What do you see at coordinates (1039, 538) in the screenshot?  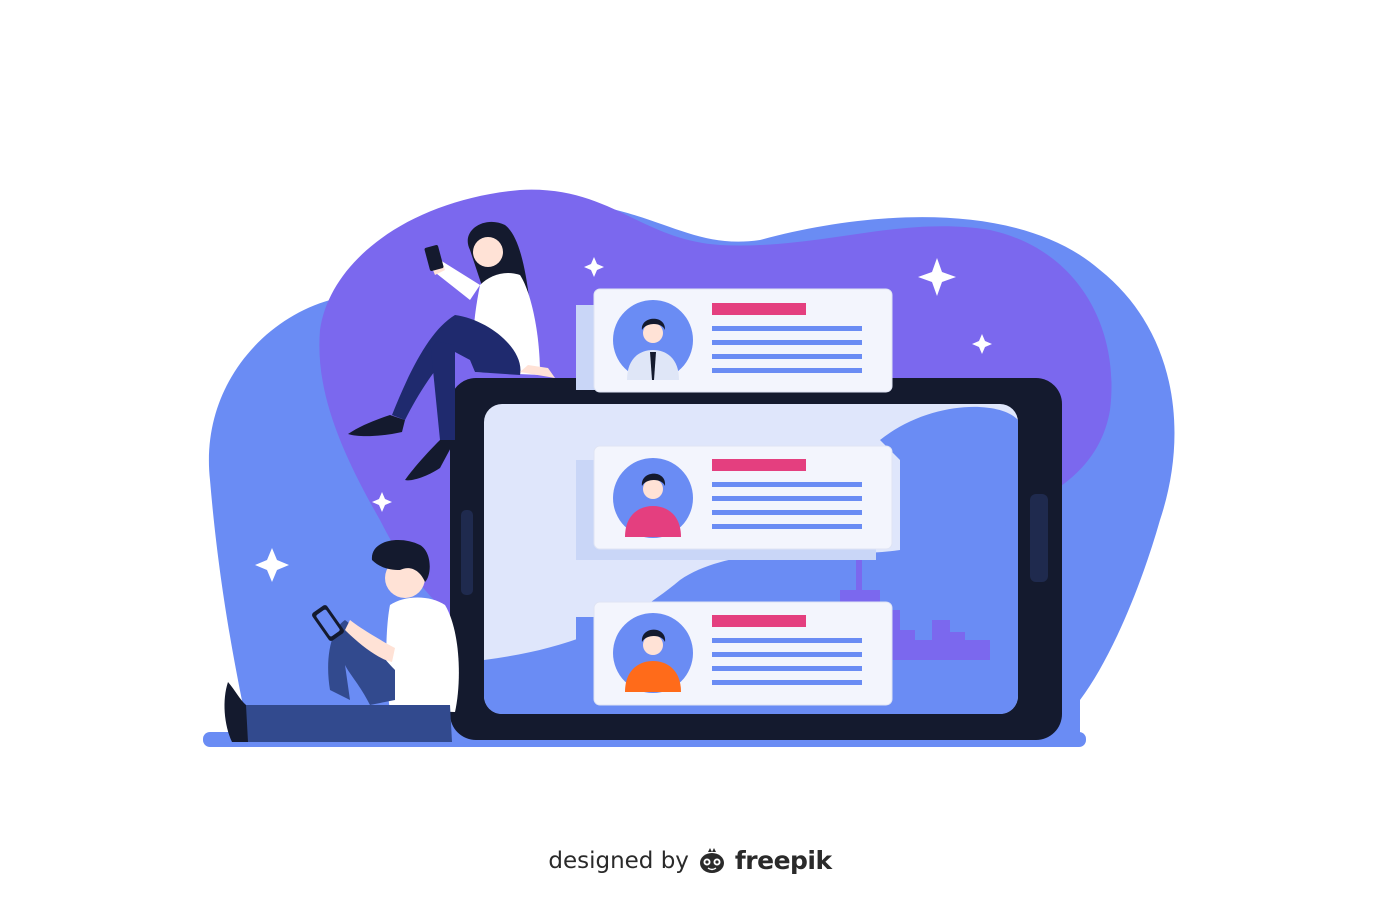 I see `tablet-side-button-right` at bounding box center [1039, 538].